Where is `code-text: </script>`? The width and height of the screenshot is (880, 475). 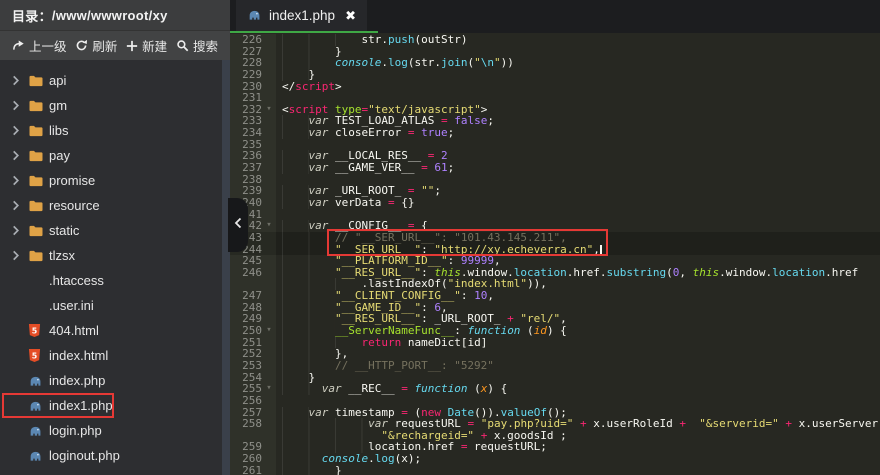 code-text: </script> is located at coordinates (312, 86).